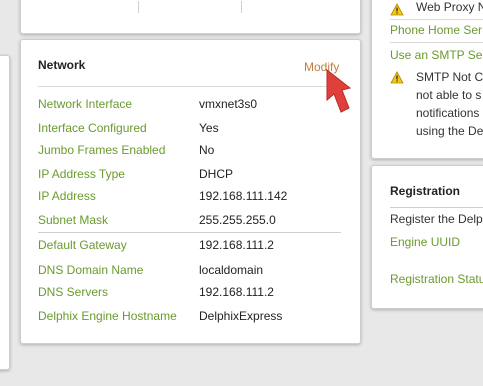 This screenshot has width=483, height=386. I want to click on row-value: vmxnet3s0, so click(228, 104).